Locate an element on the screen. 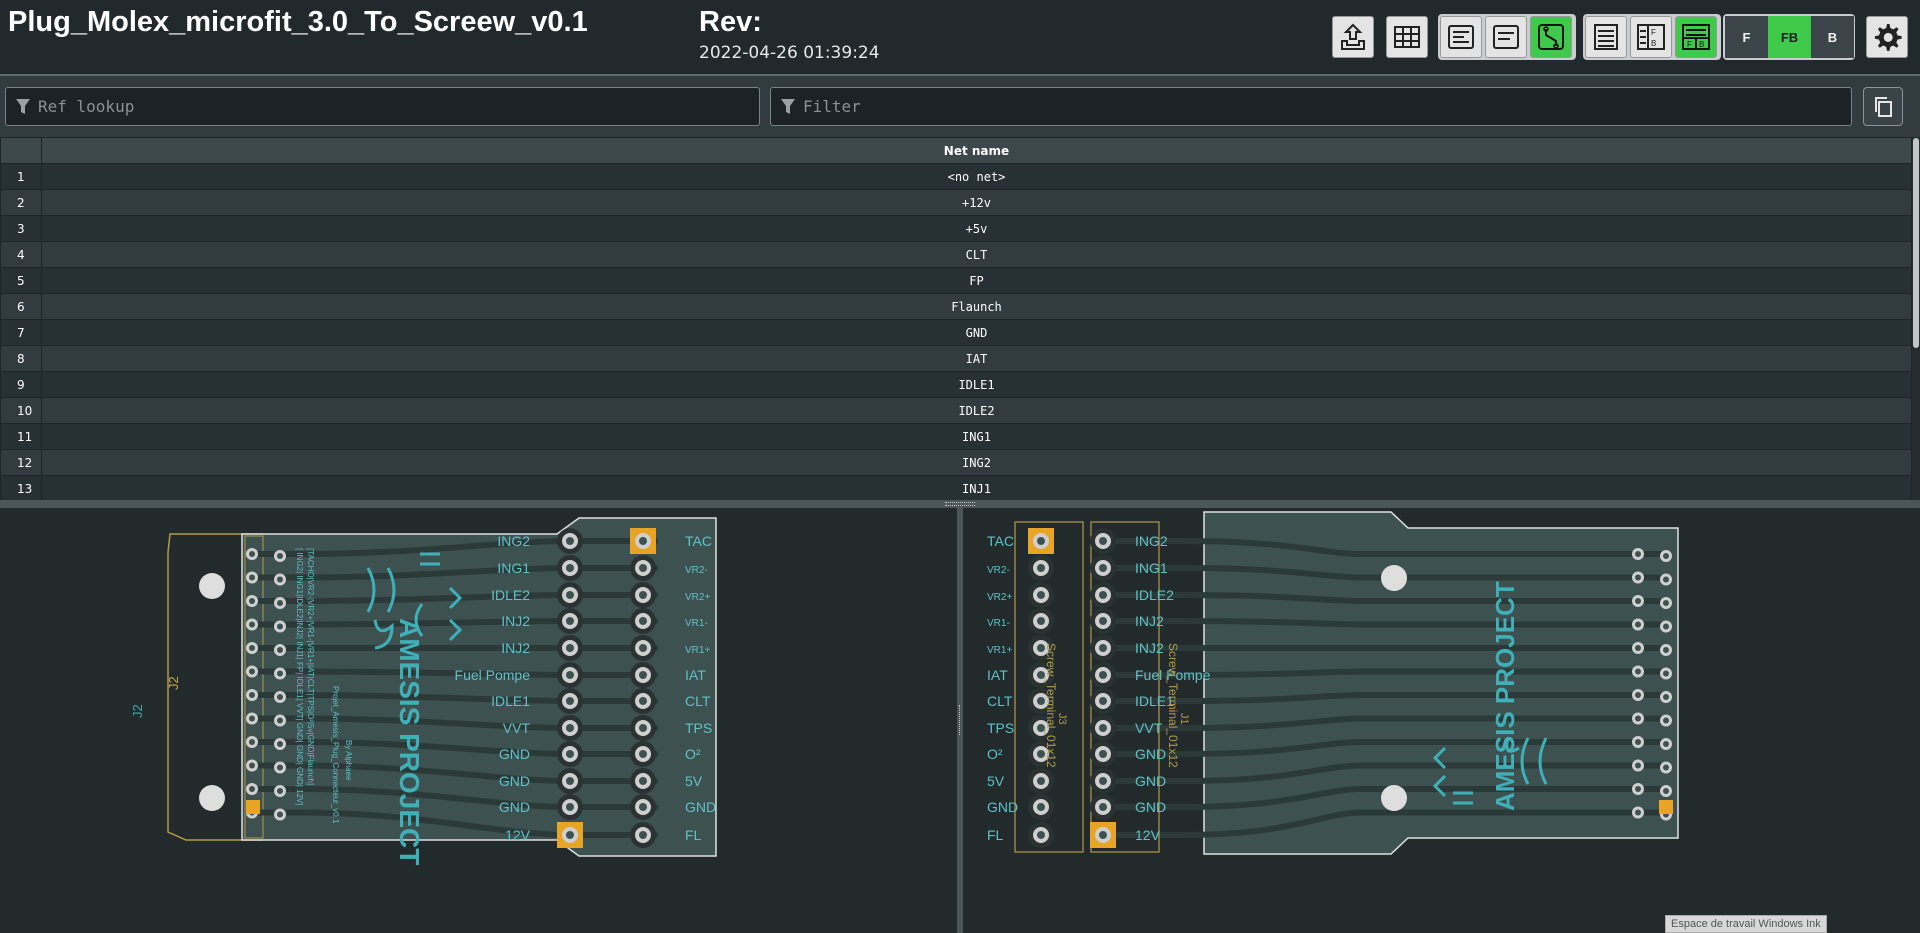 This screenshot has height=933, width=1920. row-index: 1 is located at coordinates (21, 176).